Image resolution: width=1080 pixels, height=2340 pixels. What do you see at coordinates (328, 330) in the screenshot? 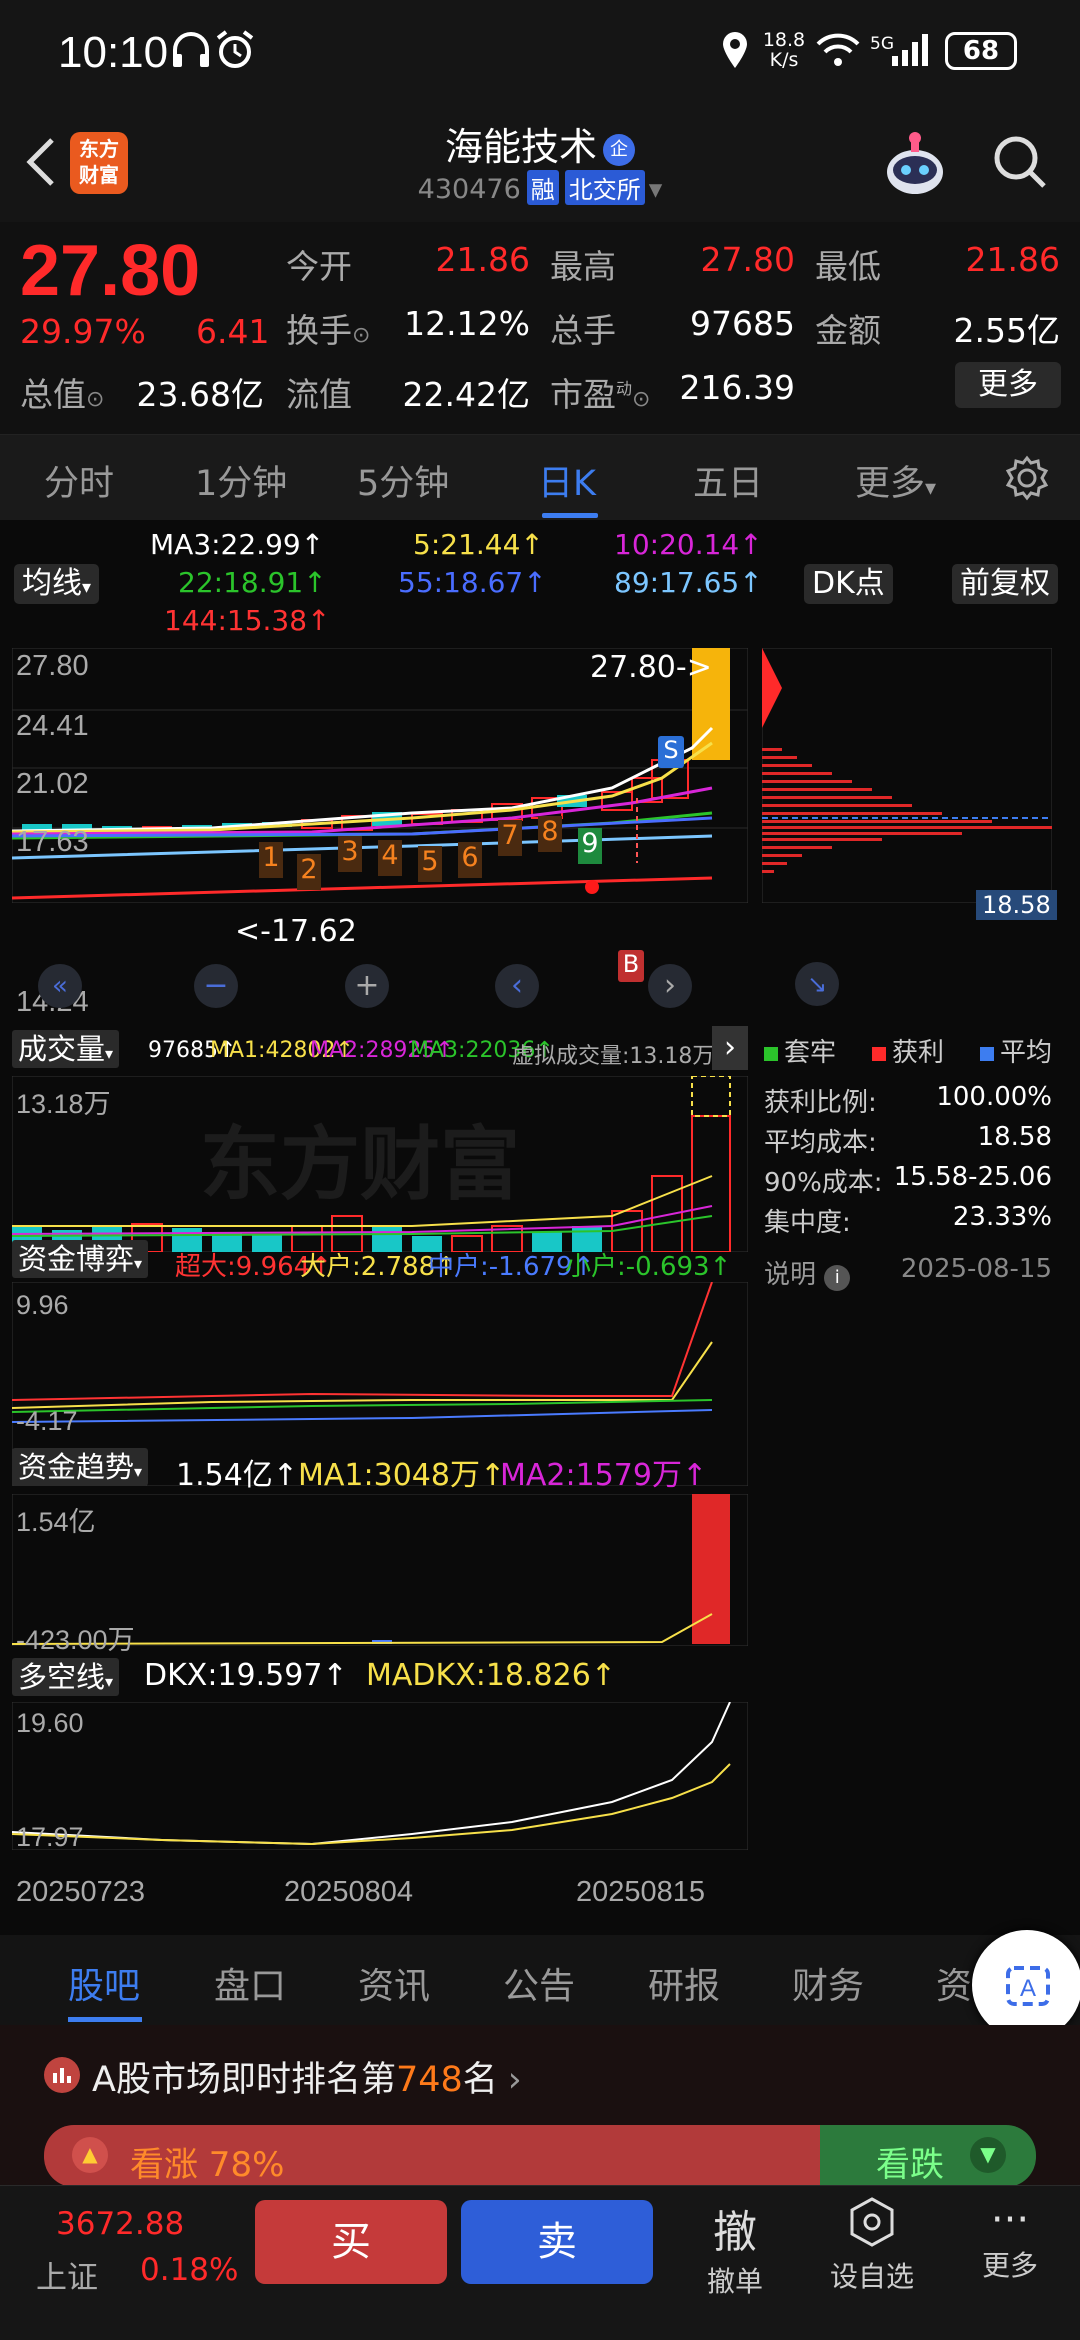
I see `turnover-label: 换手⊙` at bounding box center [328, 330].